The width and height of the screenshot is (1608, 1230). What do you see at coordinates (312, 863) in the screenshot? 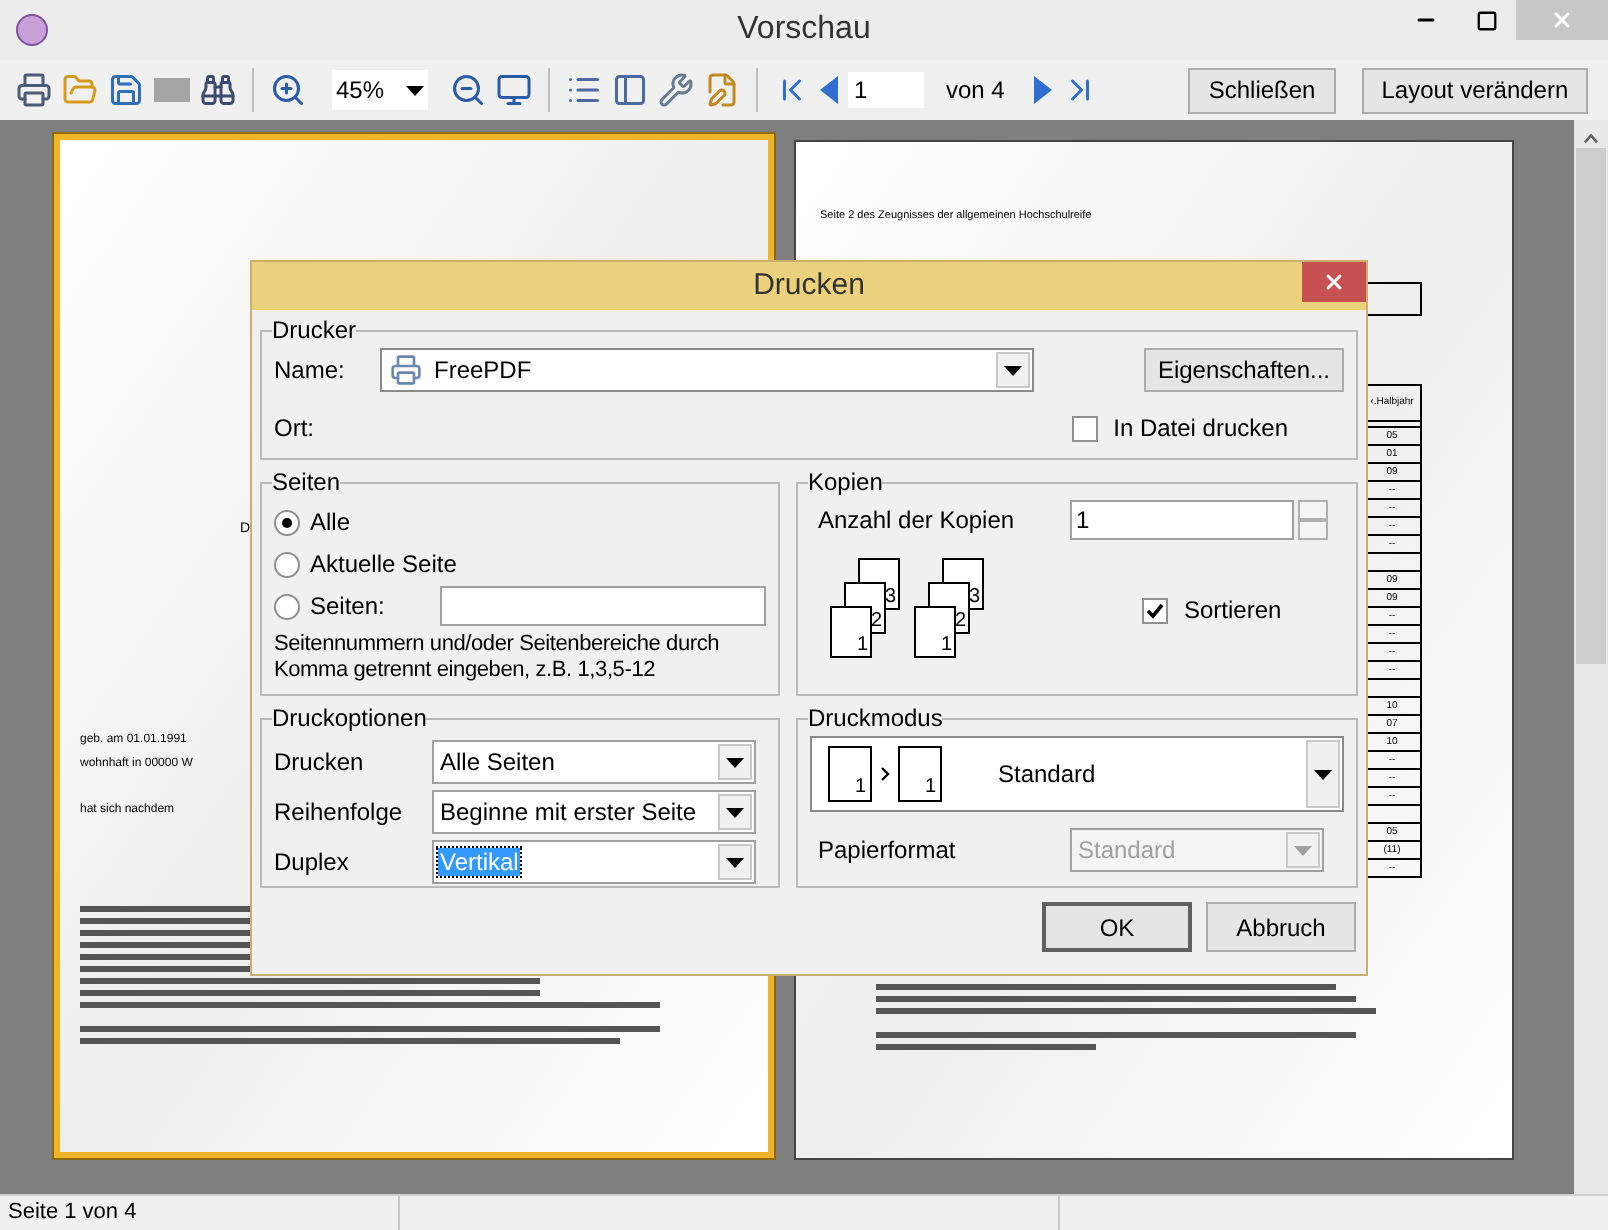
I see `option-label: Duplex` at bounding box center [312, 863].